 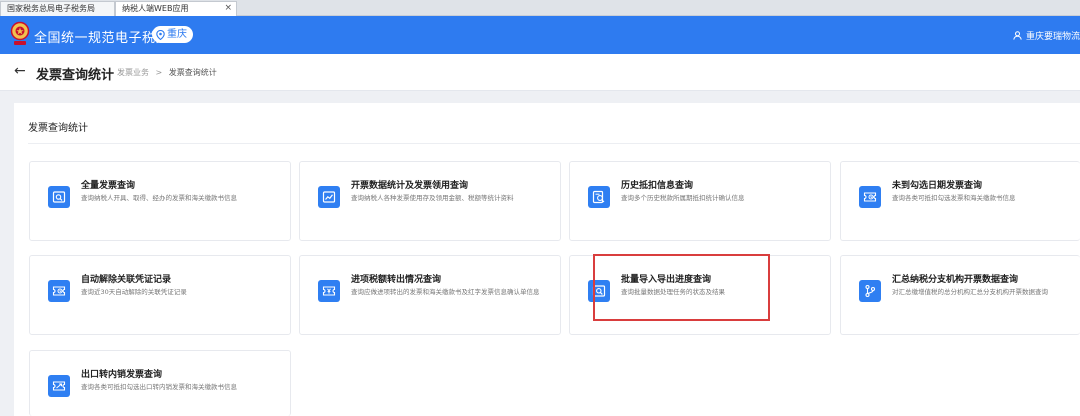 What do you see at coordinates (51, 8) in the screenshot?
I see `browser-tab-label: 国家税务总局电子税务局` at bounding box center [51, 8].